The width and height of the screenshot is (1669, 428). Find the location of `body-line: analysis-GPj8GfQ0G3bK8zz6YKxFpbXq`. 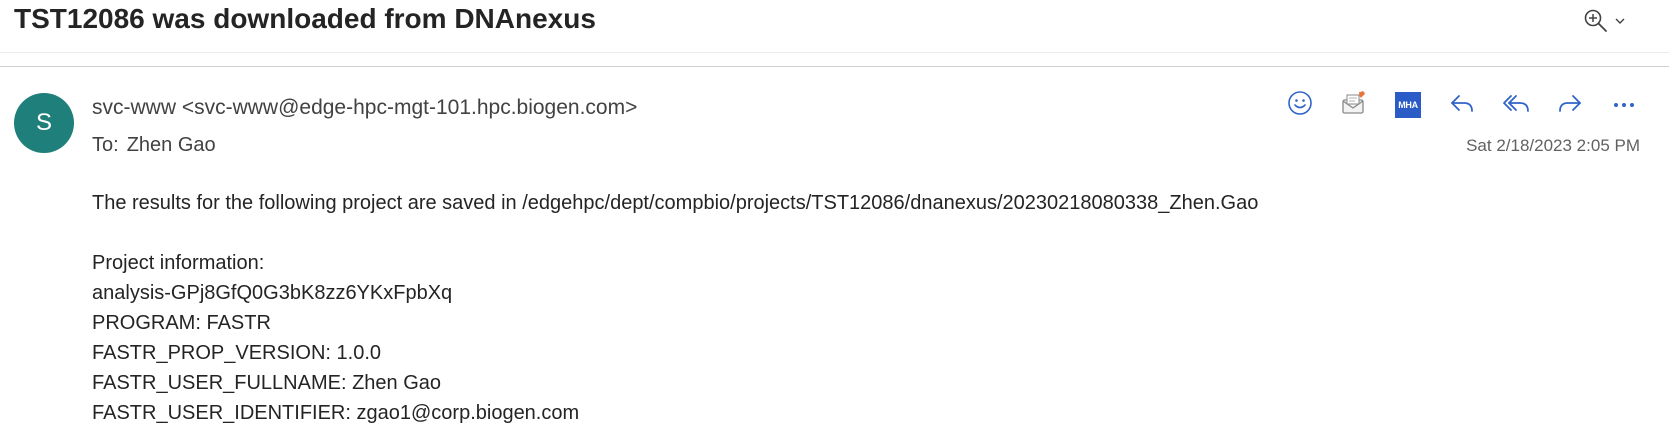

body-line: analysis-GPj8GfQ0G3bK8zz6YKxFpbXq is located at coordinates (272, 293).